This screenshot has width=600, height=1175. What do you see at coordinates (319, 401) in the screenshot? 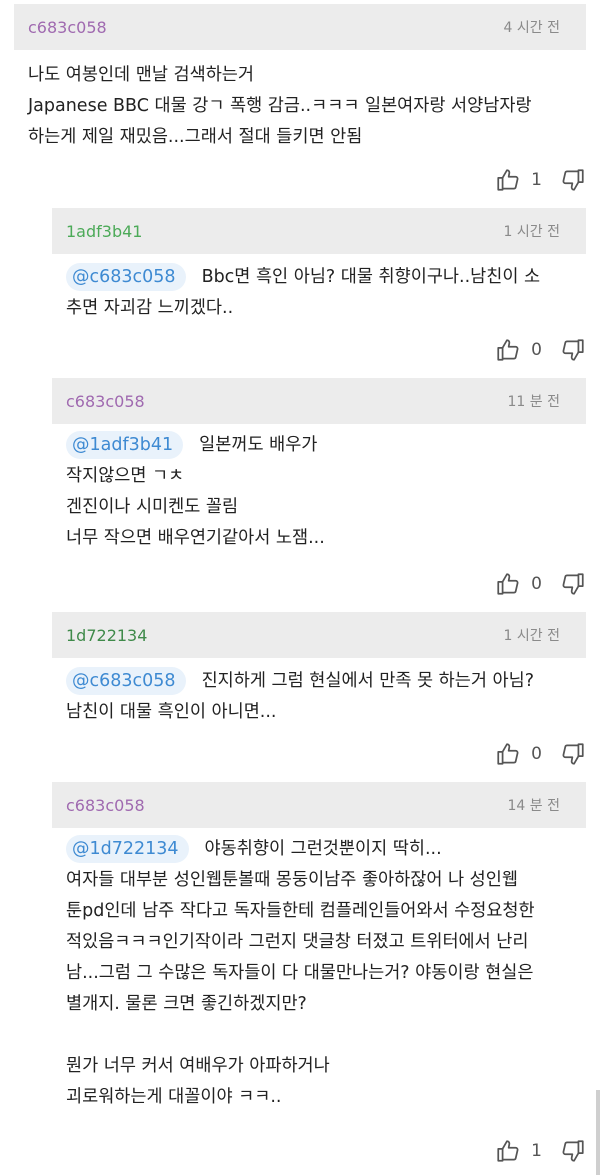
I see `comment-header: c683c058 11 분 전` at bounding box center [319, 401].